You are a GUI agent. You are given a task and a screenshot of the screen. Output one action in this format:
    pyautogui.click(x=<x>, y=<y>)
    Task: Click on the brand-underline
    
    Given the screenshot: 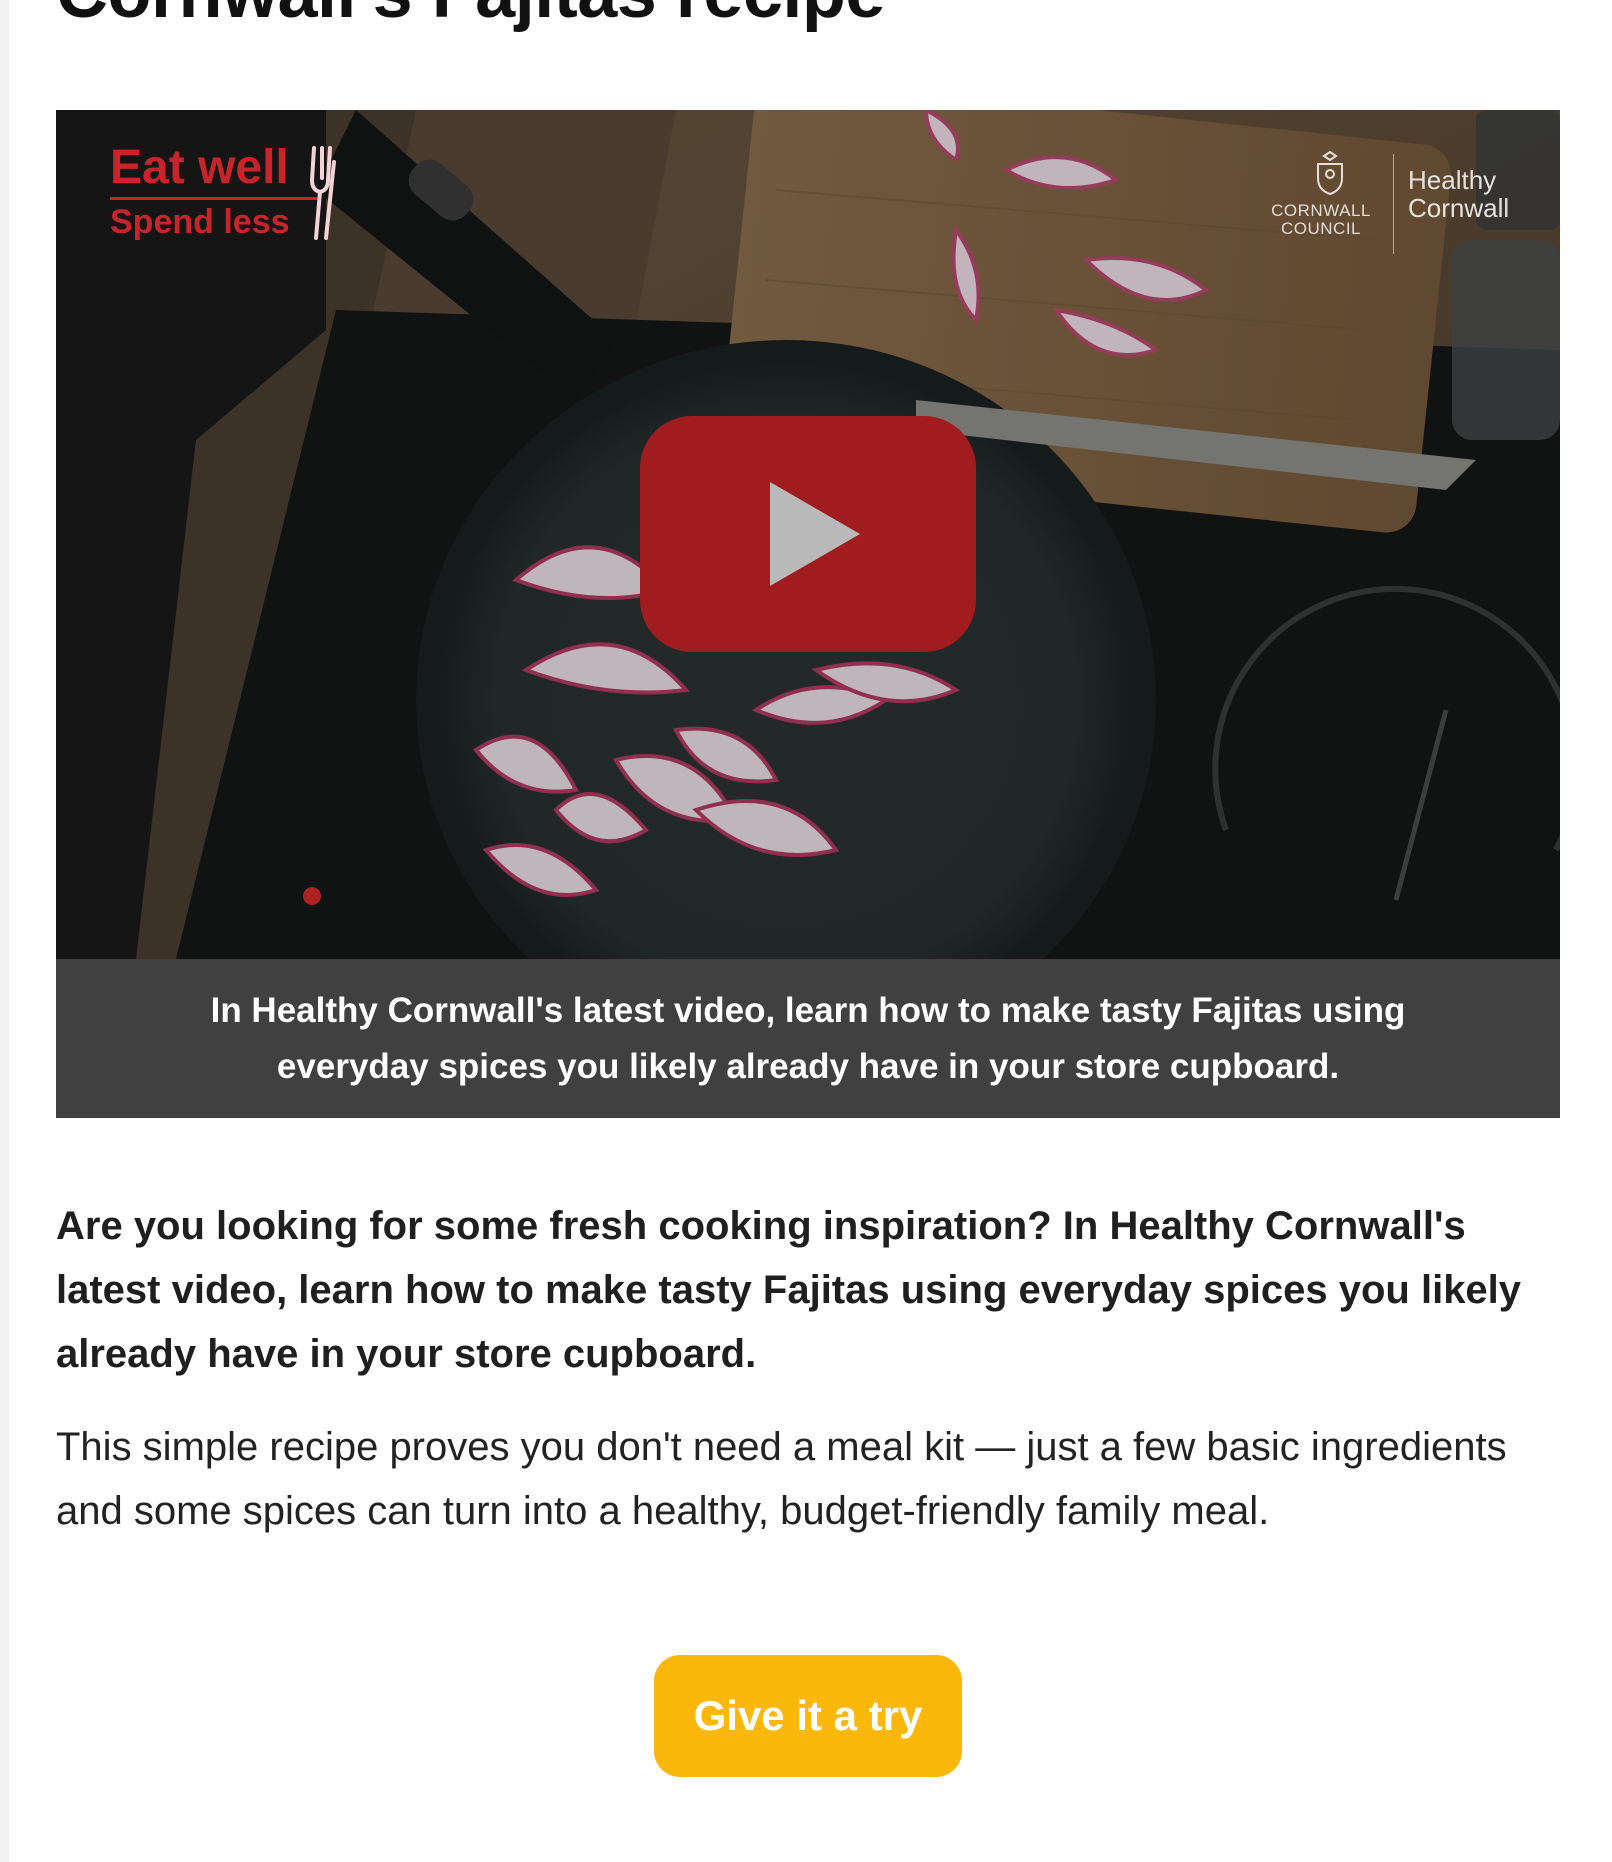 What is the action you would take?
    pyautogui.click(x=215, y=198)
    